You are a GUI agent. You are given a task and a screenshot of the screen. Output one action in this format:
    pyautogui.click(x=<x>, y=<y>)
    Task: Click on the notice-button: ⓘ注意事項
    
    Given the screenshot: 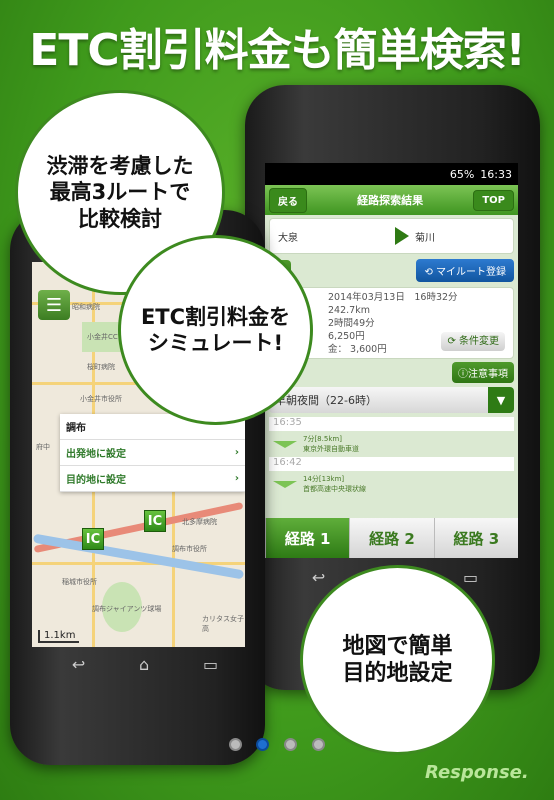 What is the action you would take?
    pyautogui.click(x=483, y=372)
    